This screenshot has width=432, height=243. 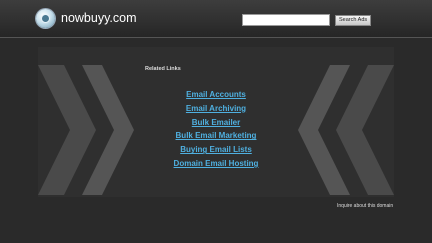 I want to click on chevron-left-decoration-icon, so click(x=86, y=130).